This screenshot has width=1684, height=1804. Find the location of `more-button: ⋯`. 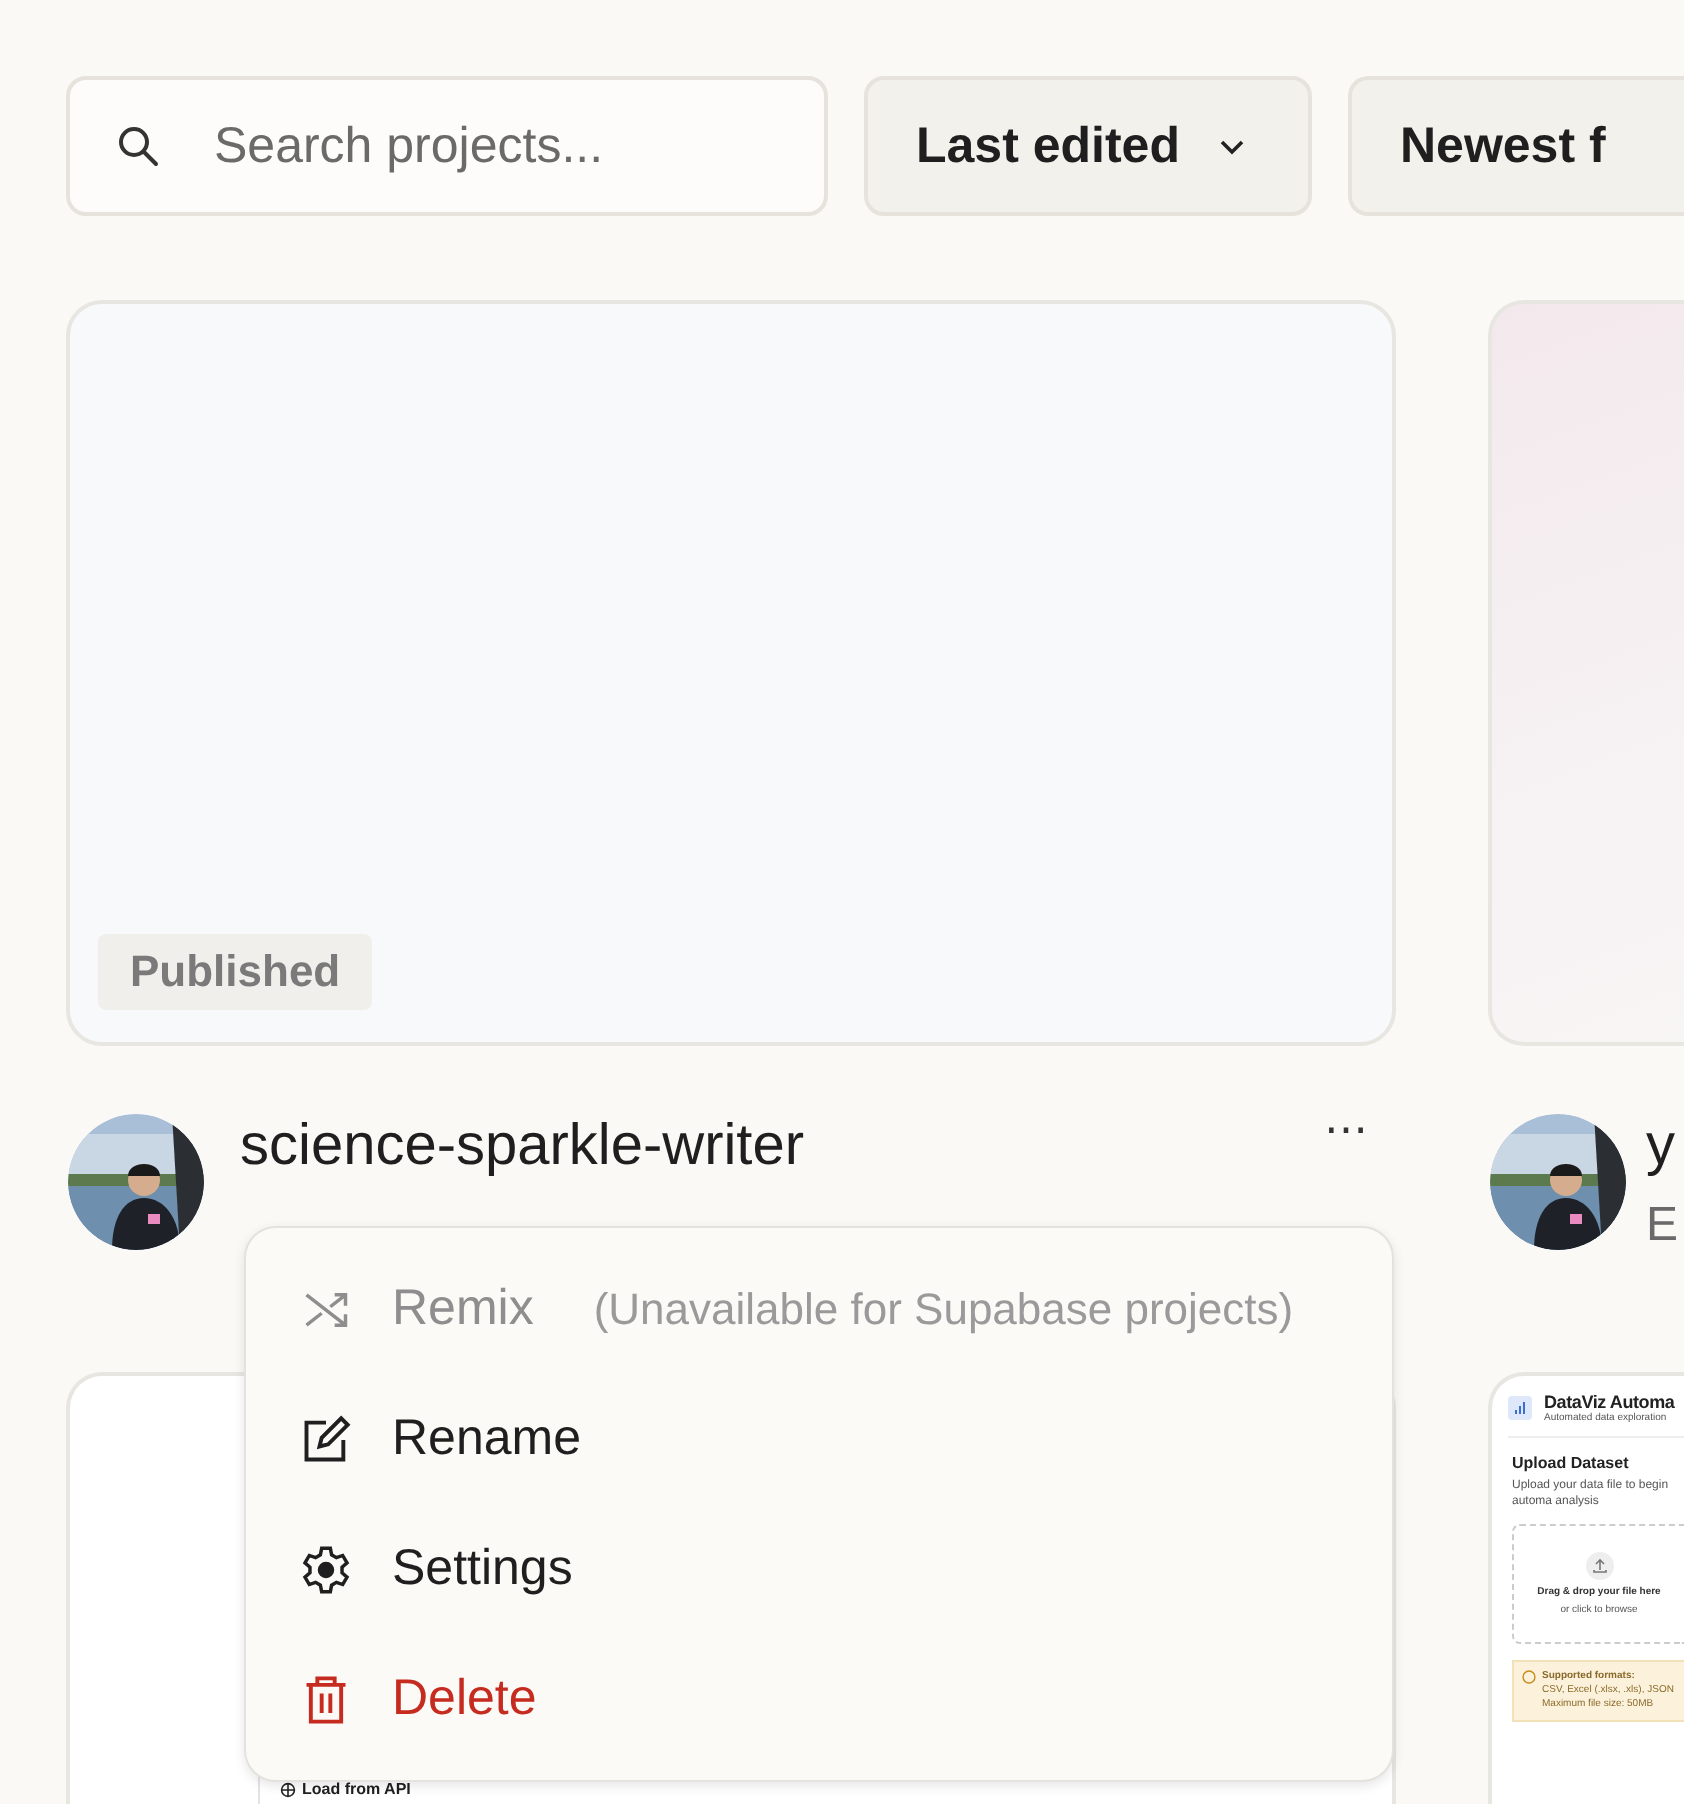

more-button: ⋯ is located at coordinates (1346, 1131).